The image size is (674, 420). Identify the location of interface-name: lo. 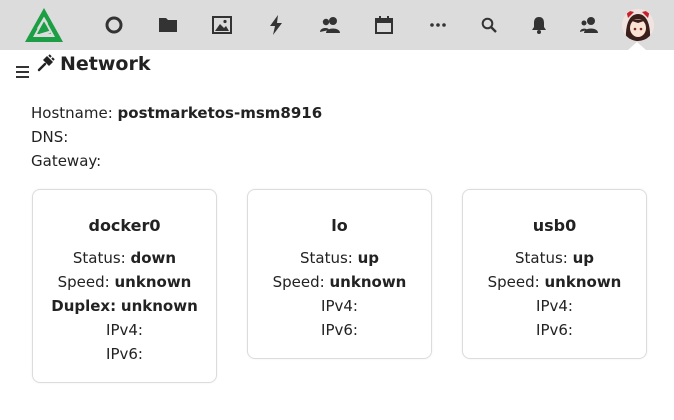
(339, 225).